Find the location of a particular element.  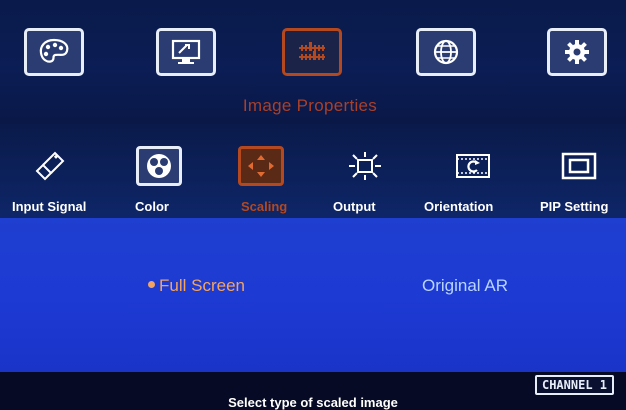

pip-window-icon is located at coordinates (579, 166).